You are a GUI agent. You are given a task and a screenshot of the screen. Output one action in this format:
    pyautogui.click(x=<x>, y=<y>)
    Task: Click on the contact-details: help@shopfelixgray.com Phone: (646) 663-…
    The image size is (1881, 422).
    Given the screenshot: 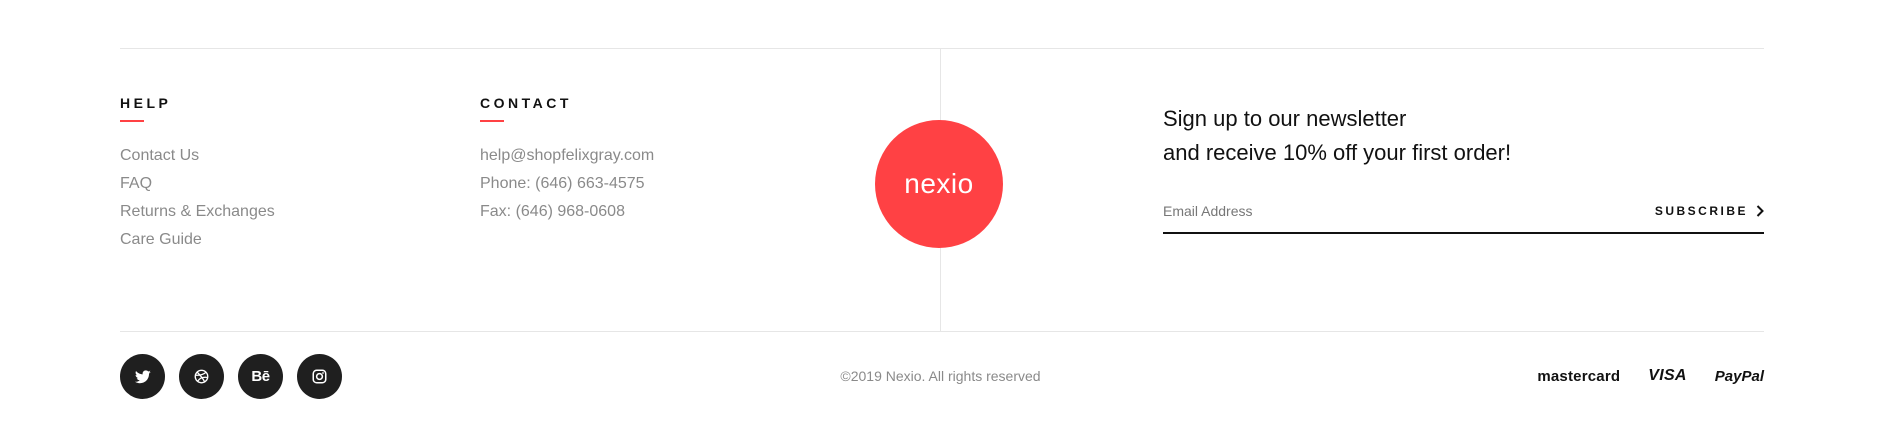 What is the action you would take?
    pyautogui.click(x=567, y=184)
    